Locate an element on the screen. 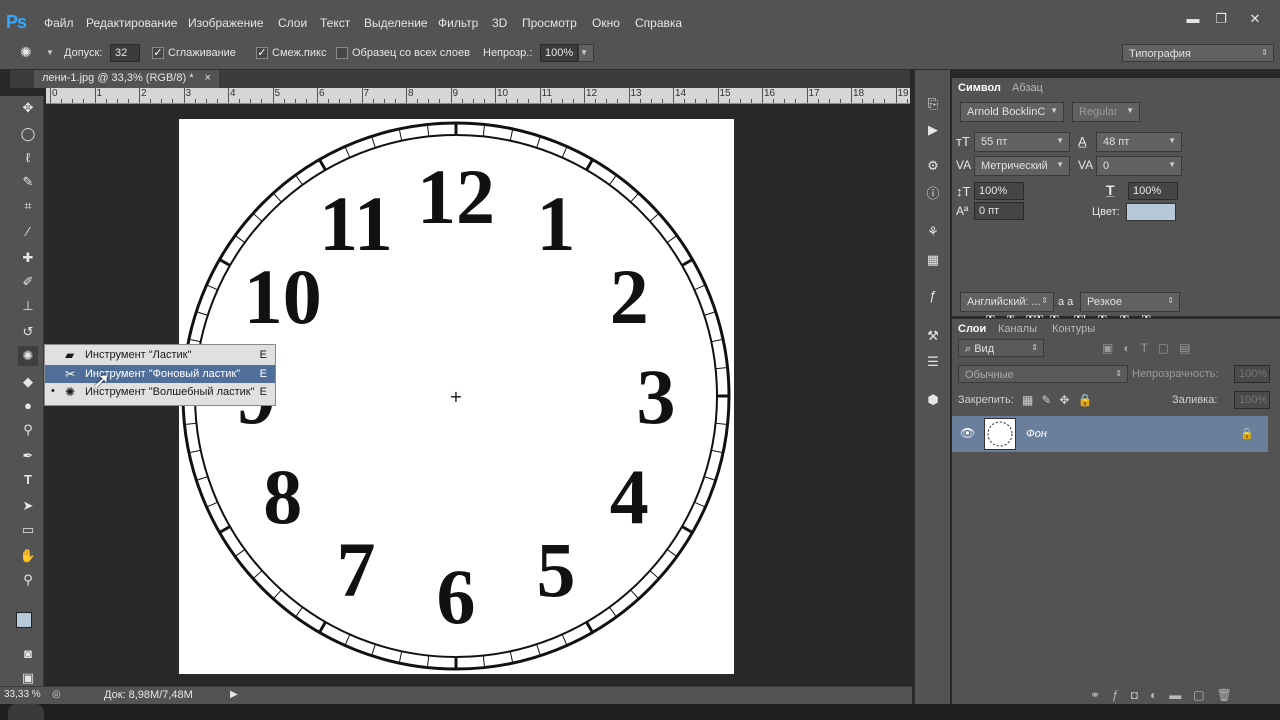  menu-image: Изображение is located at coordinates (226, 23).